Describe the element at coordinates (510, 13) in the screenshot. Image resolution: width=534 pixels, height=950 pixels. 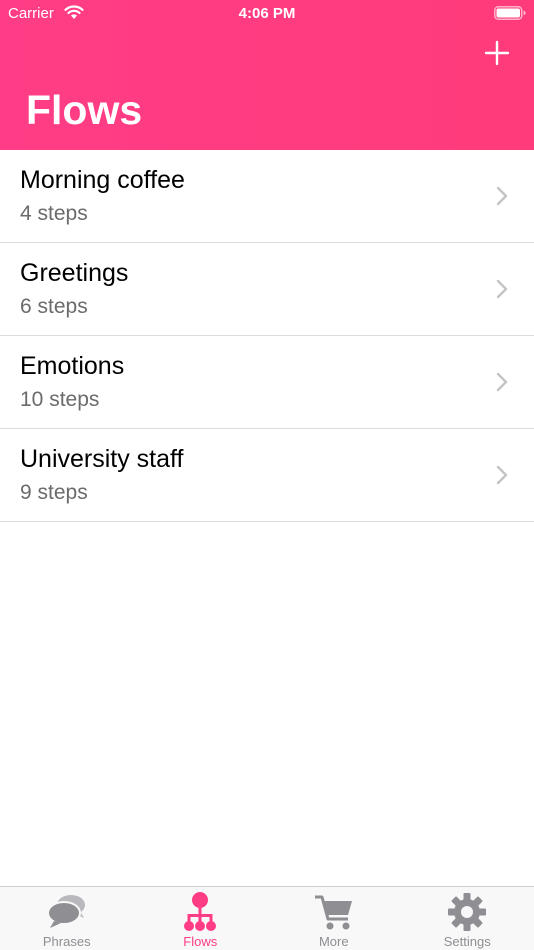
I see `battery-icon` at that location.